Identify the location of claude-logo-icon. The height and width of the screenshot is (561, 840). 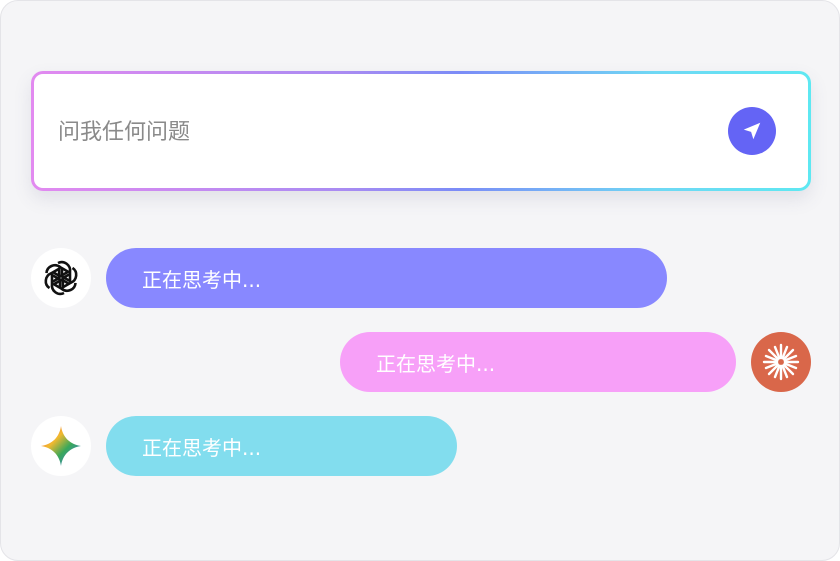
(781, 362).